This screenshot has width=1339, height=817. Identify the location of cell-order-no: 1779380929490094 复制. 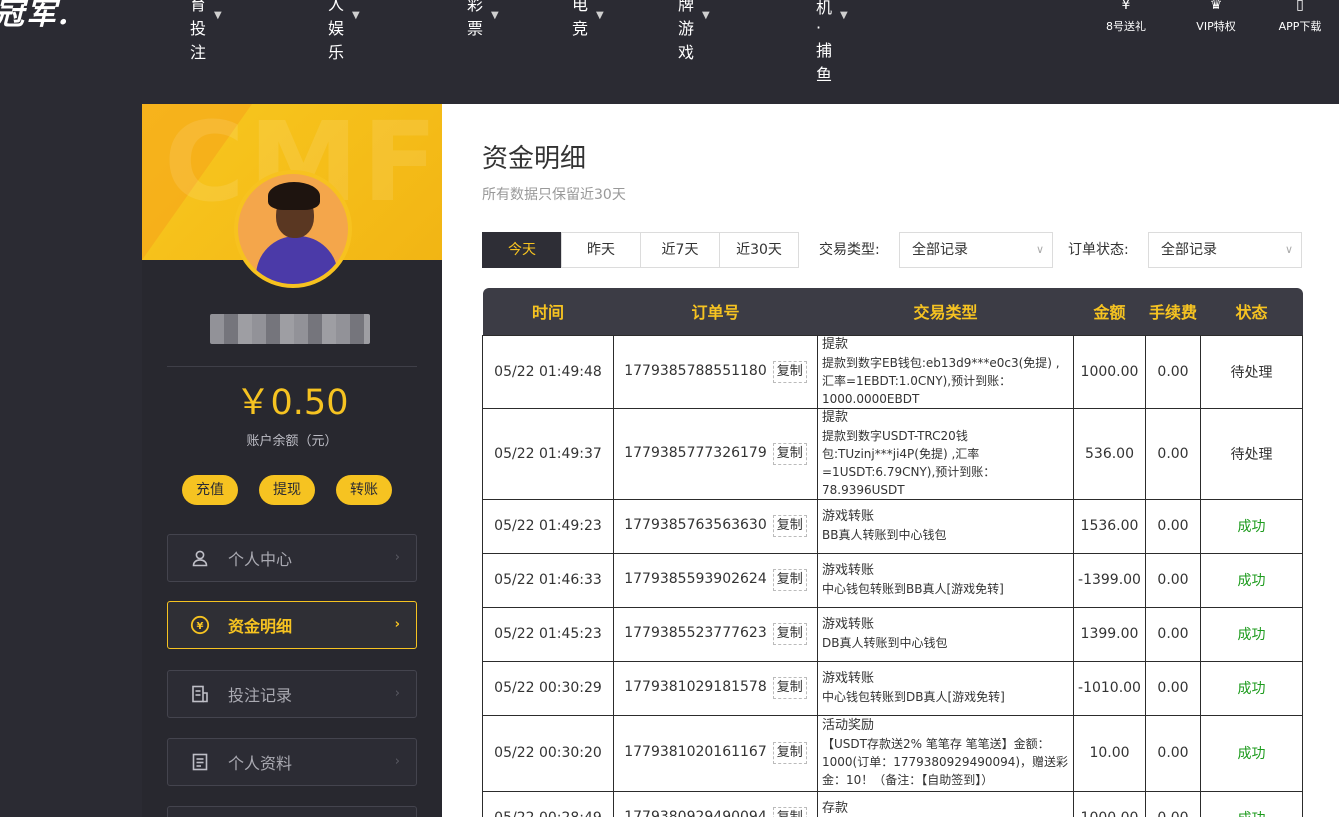
(715, 803).